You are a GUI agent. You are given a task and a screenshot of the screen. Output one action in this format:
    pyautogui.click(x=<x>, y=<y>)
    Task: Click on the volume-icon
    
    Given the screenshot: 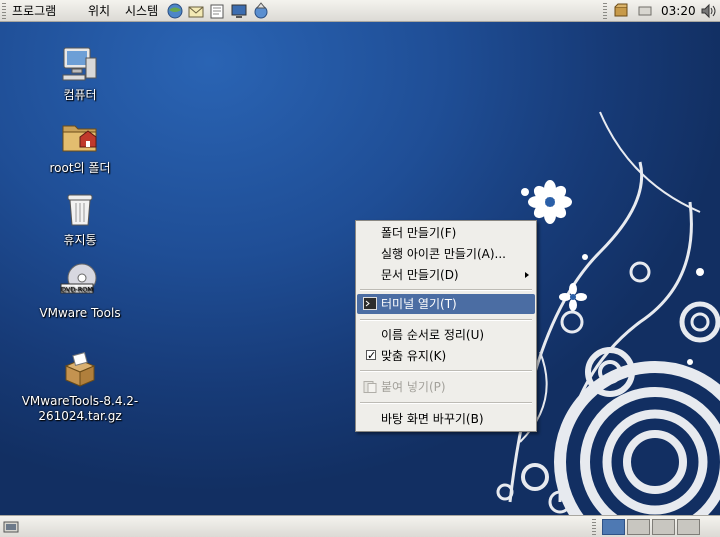 What is the action you would take?
    pyautogui.click(x=709, y=11)
    